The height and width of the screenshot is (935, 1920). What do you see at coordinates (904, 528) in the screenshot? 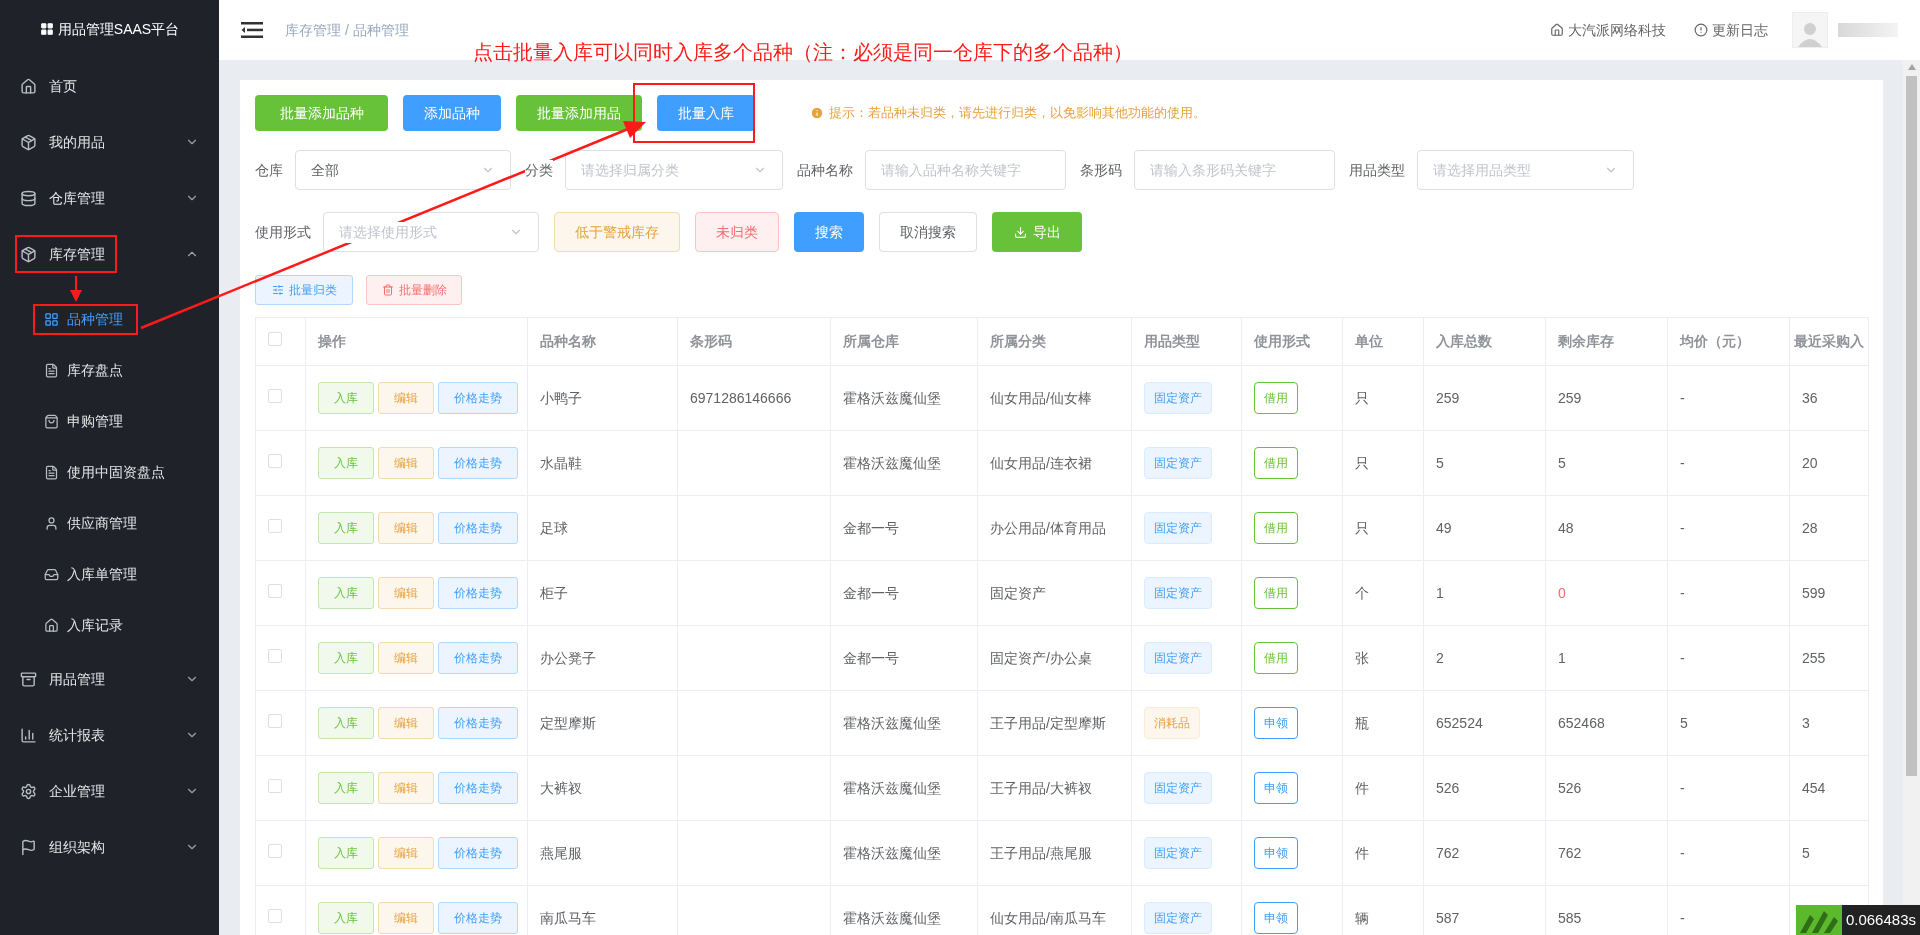
I see `table-cell: 金都一号` at bounding box center [904, 528].